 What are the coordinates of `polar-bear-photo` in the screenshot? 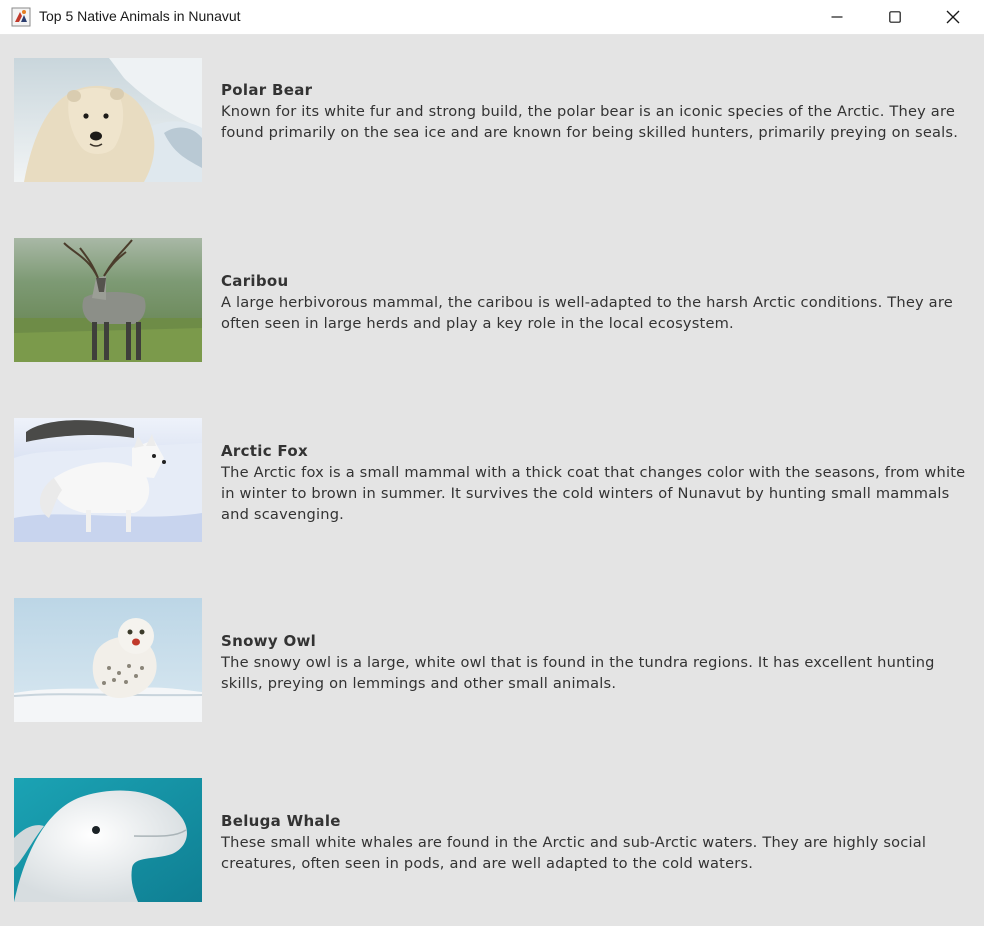 It's located at (108, 120).